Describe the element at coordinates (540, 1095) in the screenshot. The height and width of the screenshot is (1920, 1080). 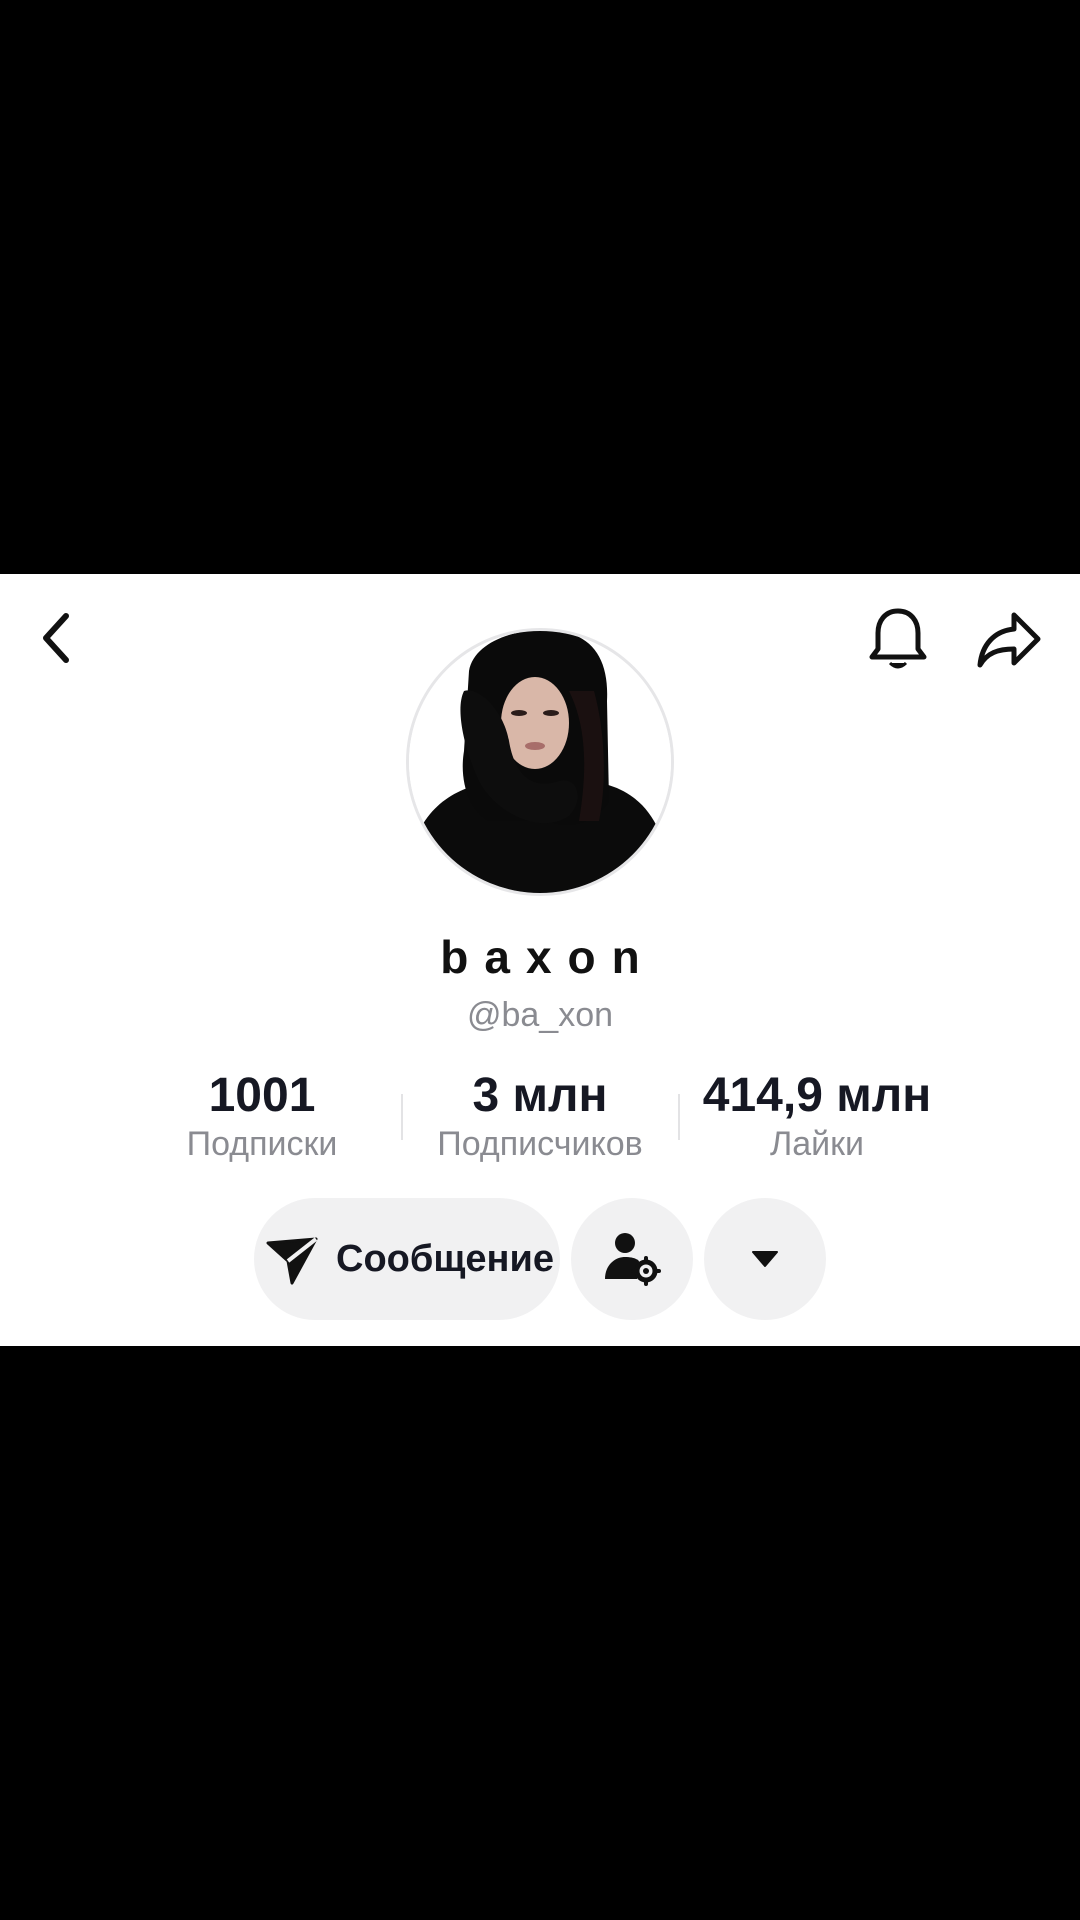
I see `followers-count: 3 млн` at that location.